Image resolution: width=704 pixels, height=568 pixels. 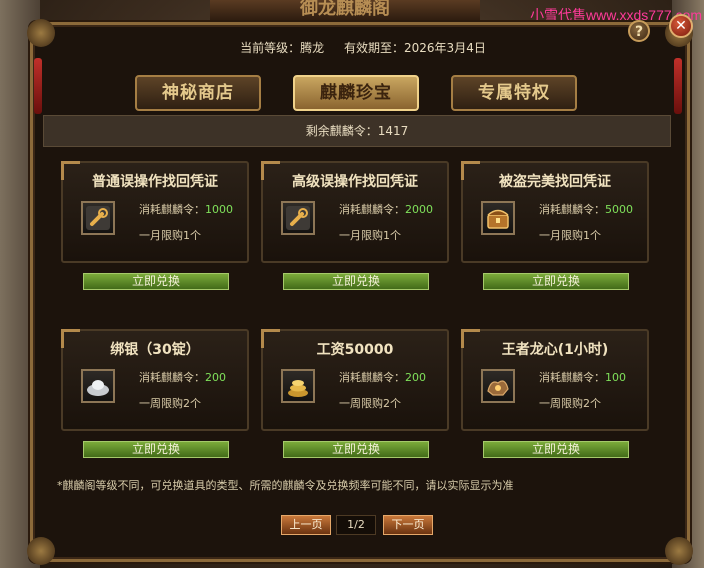 What do you see at coordinates (186, 209) in the screenshot?
I see `item-cost: 消耗麒麟令：1000` at bounding box center [186, 209].